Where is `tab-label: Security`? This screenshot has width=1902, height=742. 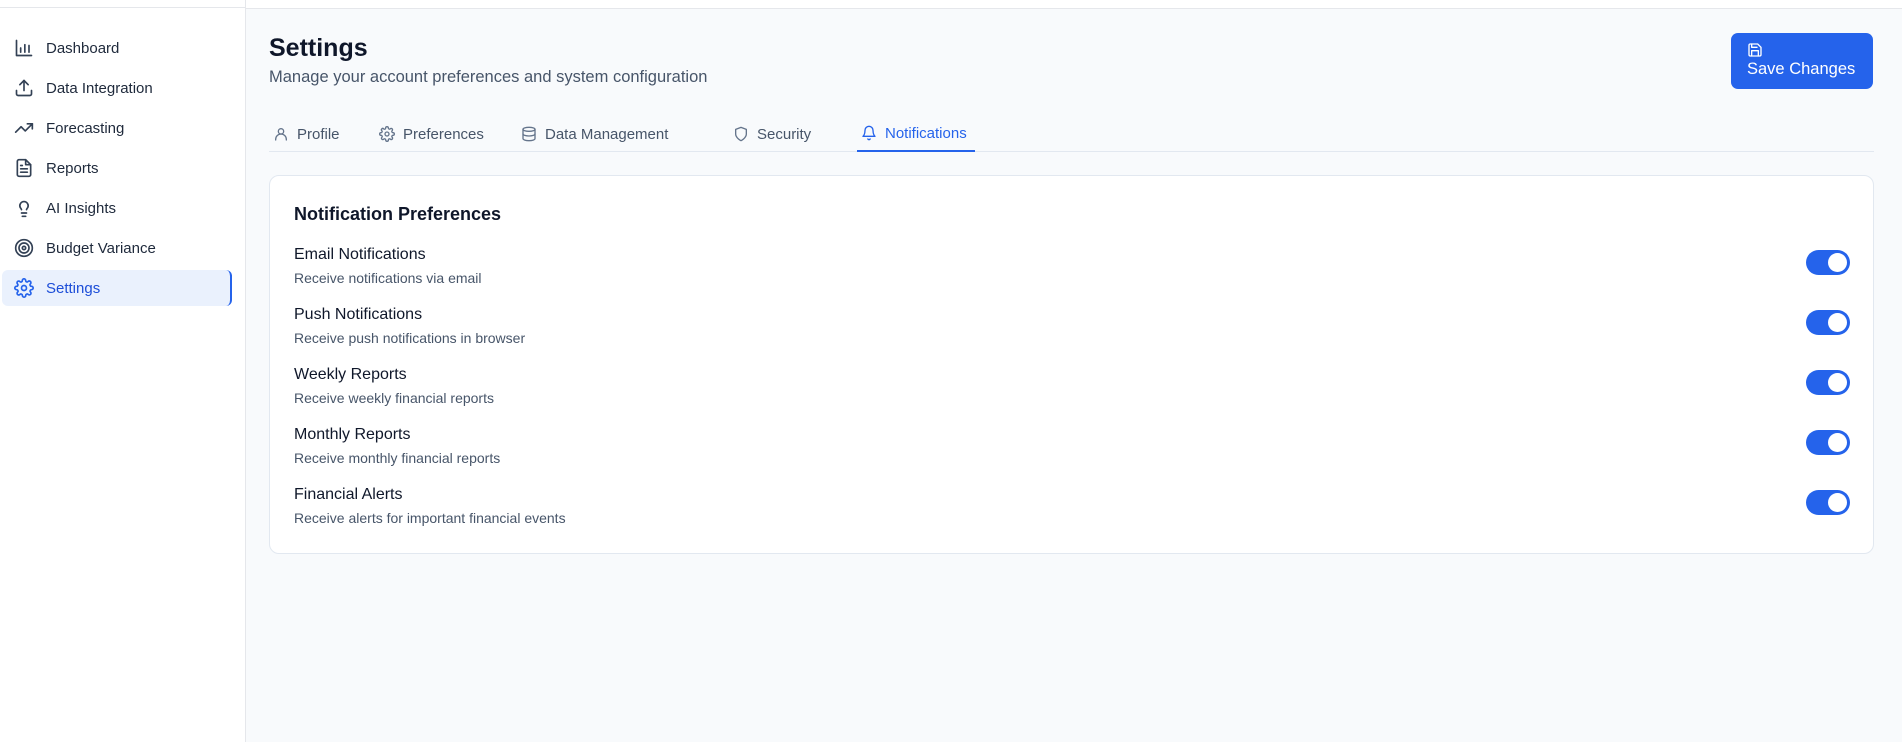 tab-label: Security is located at coordinates (784, 134).